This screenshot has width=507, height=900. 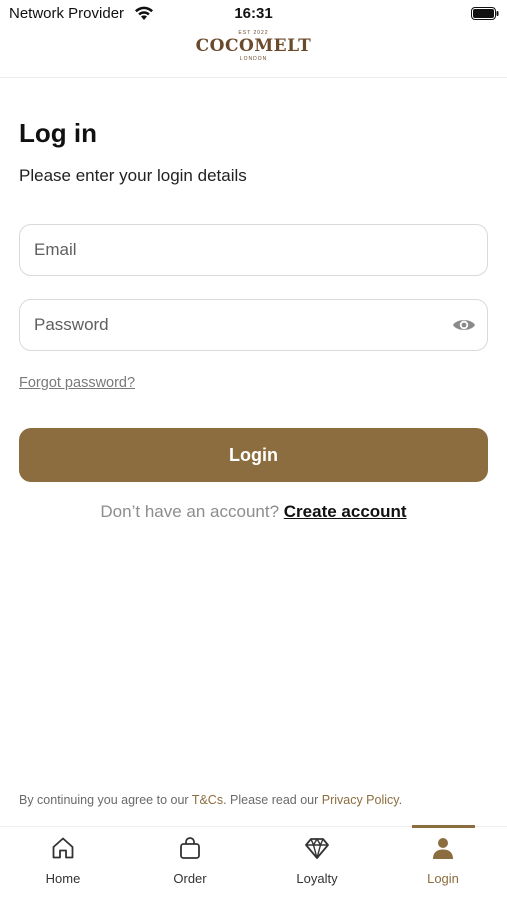 I want to click on privacy-policy-link: Privacy Policy, so click(x=360, y=800).